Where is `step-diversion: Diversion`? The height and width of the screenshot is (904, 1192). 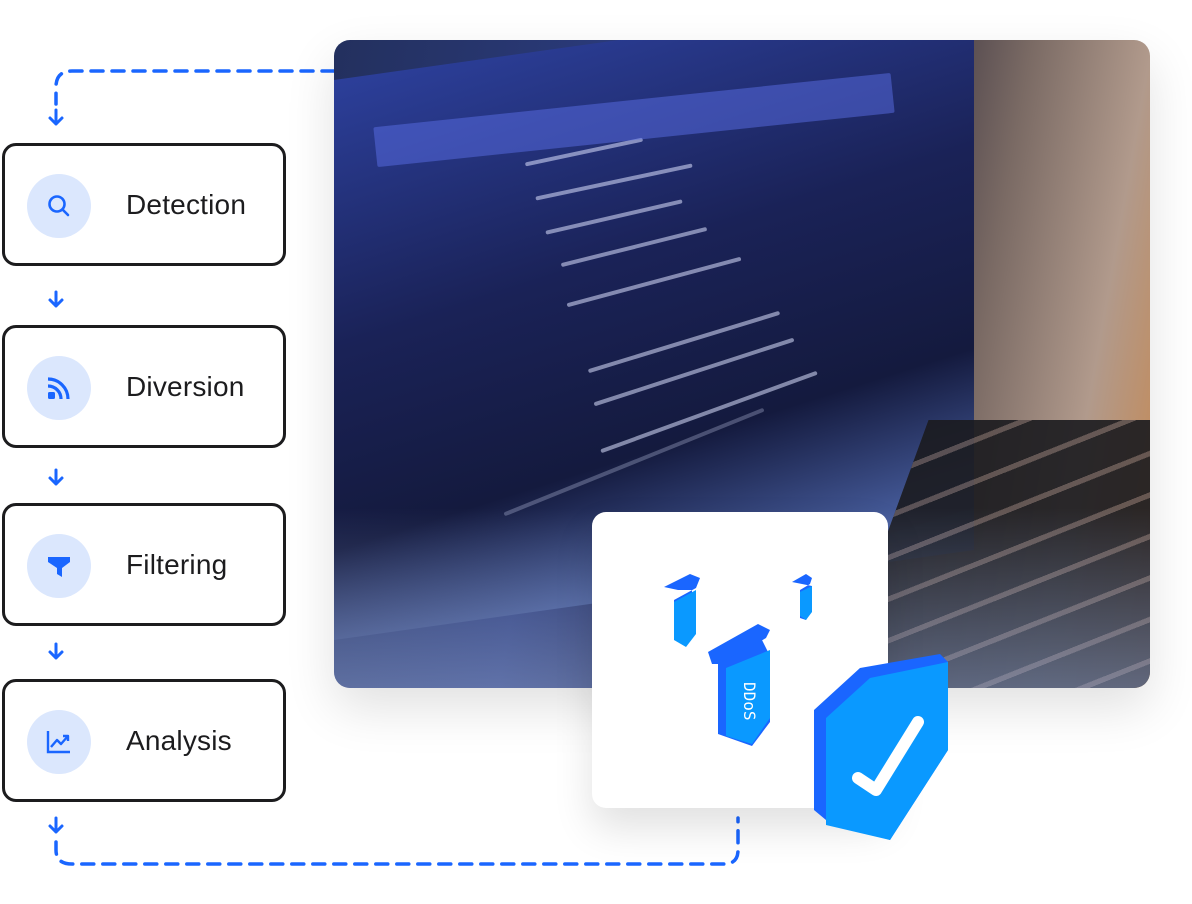
step-diversion: Diversion is located at coordinates (144, 386).